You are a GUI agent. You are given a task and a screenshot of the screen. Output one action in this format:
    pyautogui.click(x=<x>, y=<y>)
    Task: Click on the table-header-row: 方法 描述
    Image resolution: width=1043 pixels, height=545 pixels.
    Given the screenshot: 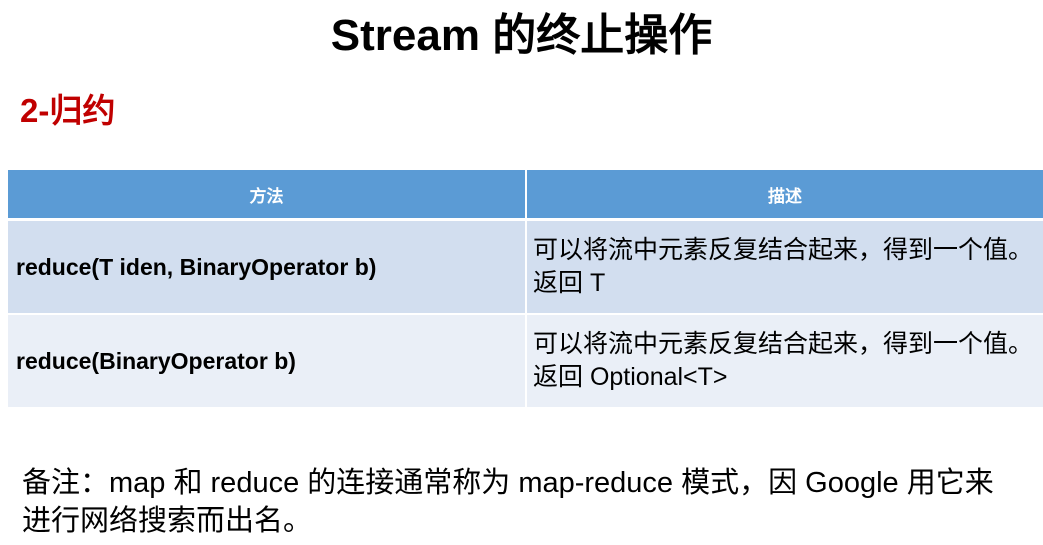 What is the action you would take?
    pyautogui.click(x=525, y=195)
    